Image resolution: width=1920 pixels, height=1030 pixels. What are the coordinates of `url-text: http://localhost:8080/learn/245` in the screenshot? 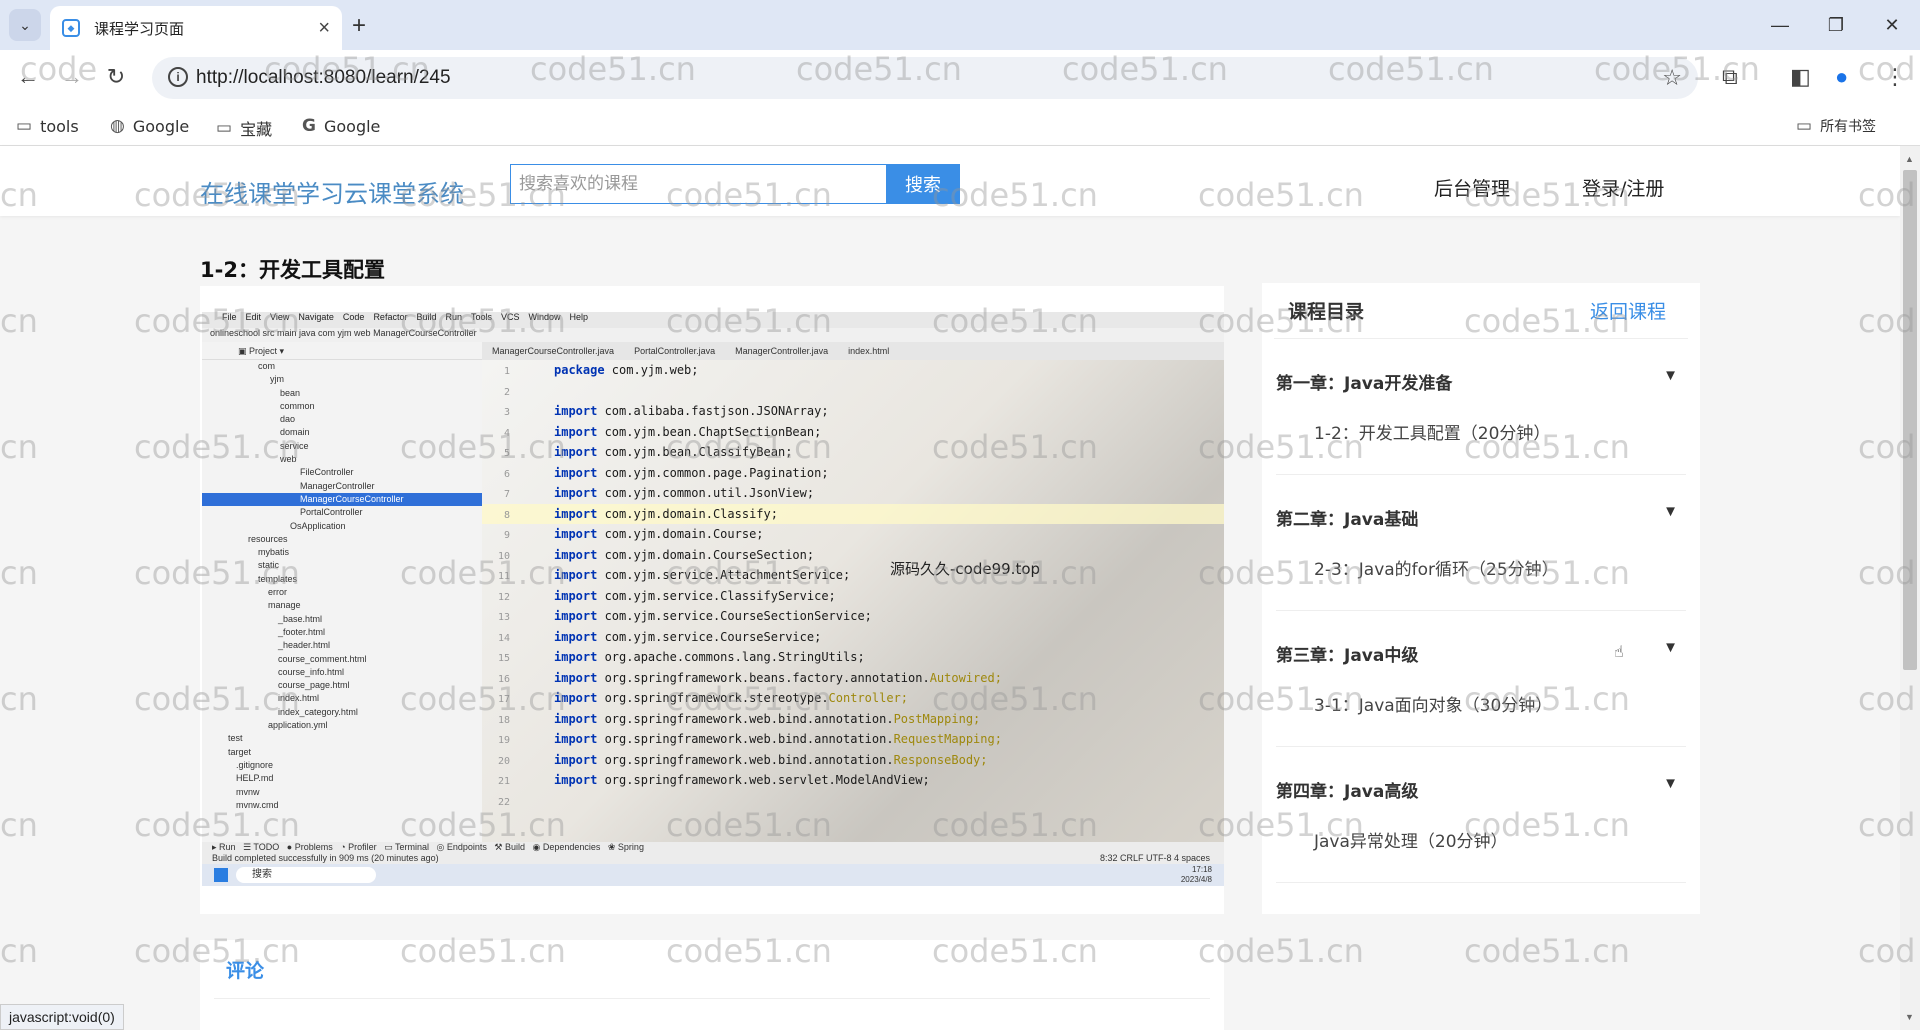 It's located at (323, 78).